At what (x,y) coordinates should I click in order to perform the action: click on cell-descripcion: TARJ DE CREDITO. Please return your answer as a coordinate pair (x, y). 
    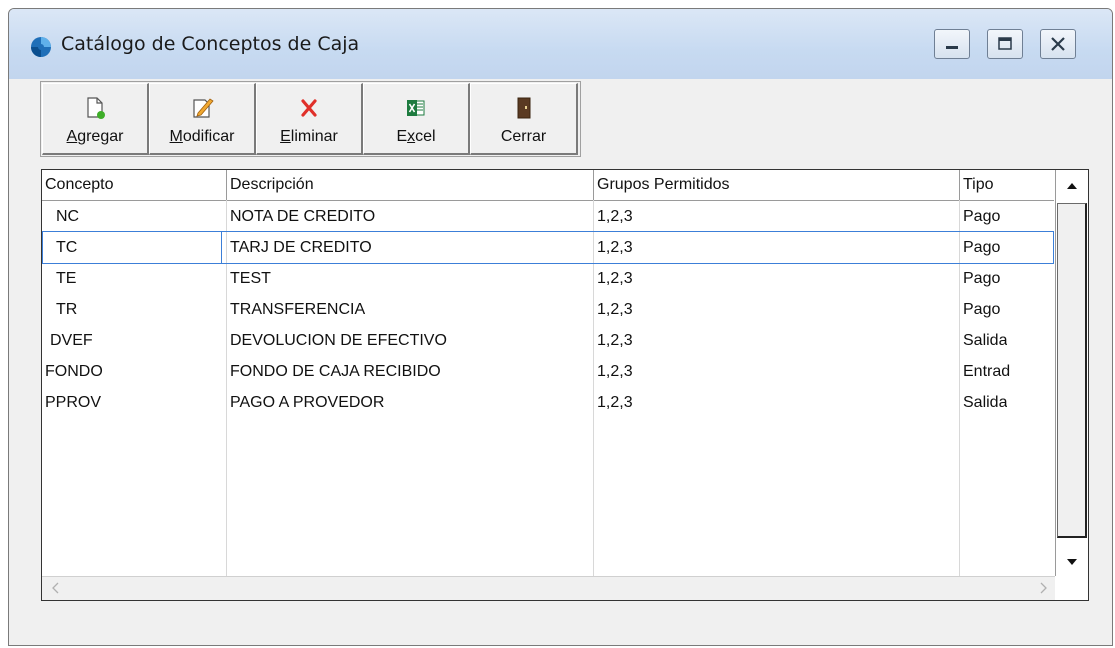
    Looking at the image, I should click on (301, 247).